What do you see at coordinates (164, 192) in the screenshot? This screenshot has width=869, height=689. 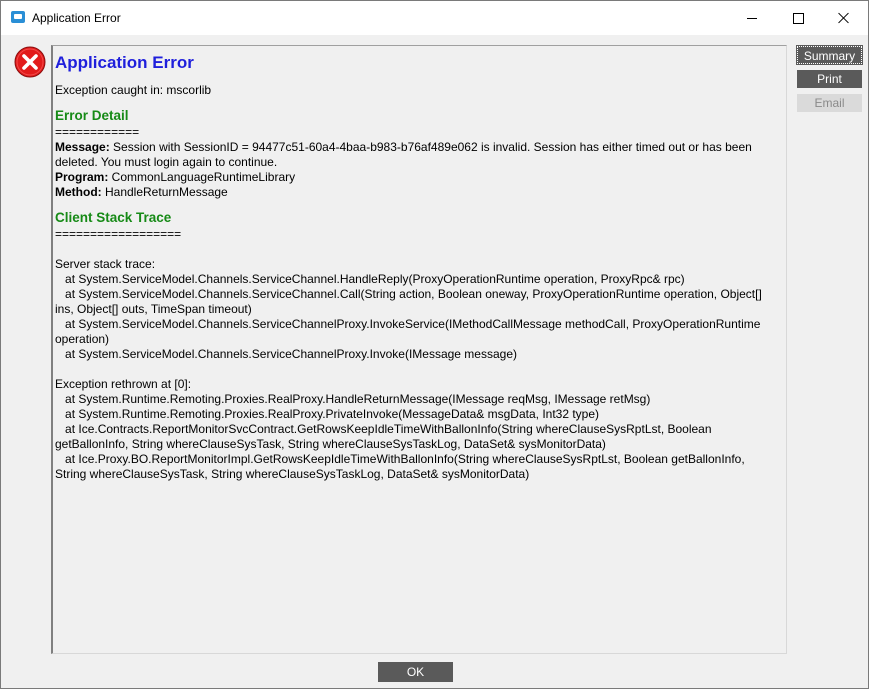 I see `method-value: HandleReturnMessage` at bounding box center [164, 192].